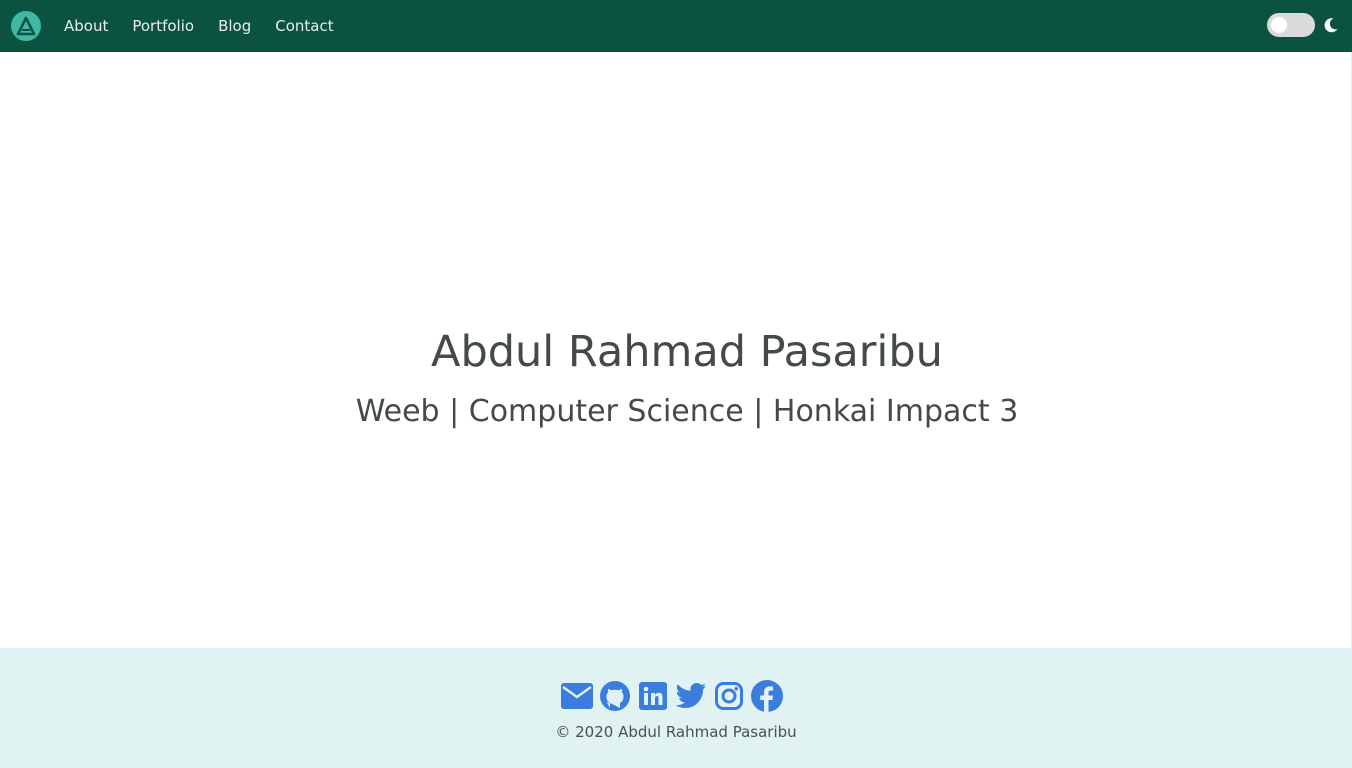 The image size is (1352, 768). I want to click on nav-link-contact: Contact, so click(304, 26).